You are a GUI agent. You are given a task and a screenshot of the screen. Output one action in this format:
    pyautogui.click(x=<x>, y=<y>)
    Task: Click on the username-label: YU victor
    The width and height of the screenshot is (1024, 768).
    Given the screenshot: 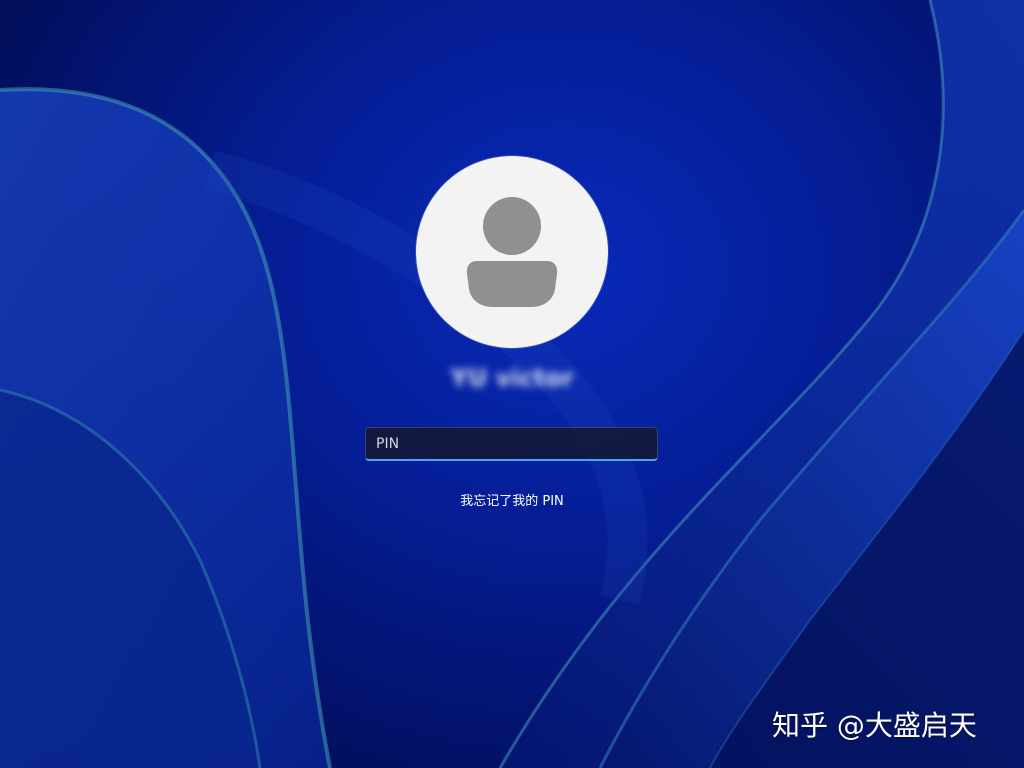 What is the action you would take?
    pyautogui.click(x=512, y=378)
    